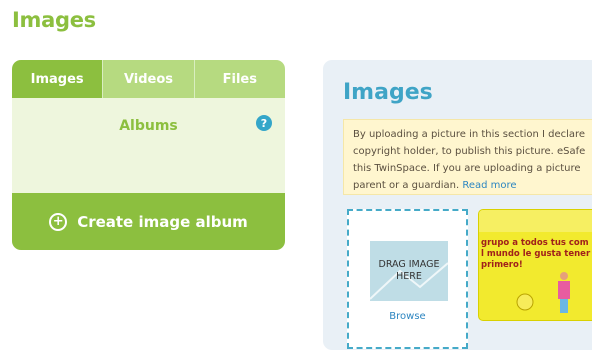 This screenshot has width=592, height=350. I want to click on drop-text-line1: DRAG IMAGE, so click(409, 264).